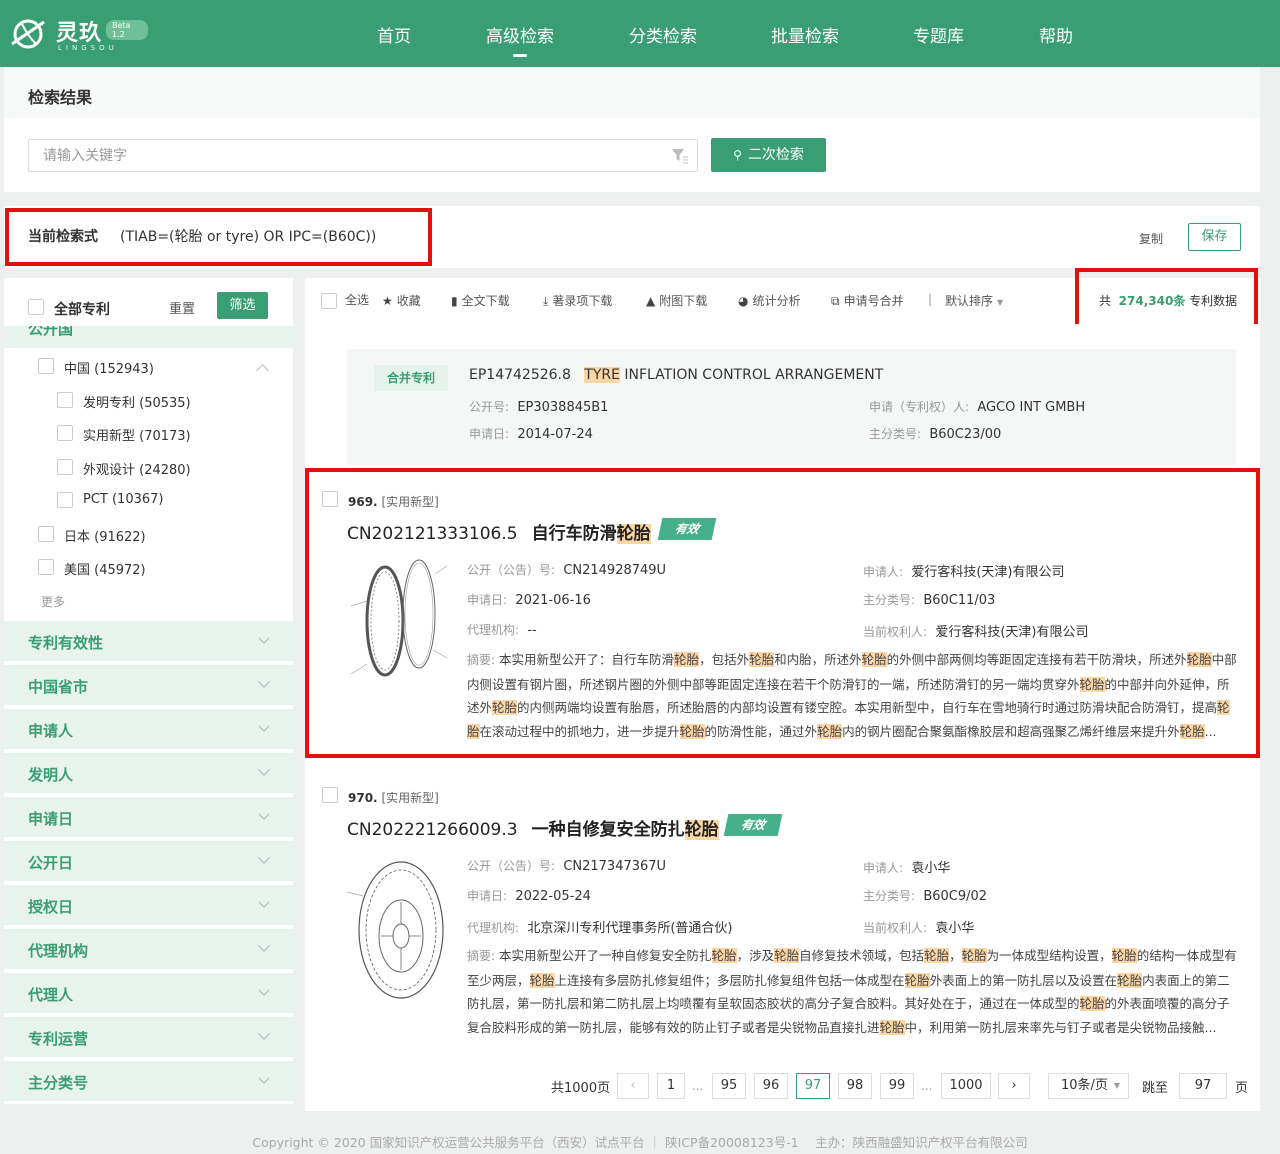  I want to click on field-value: CN217347367U, so click(615, 866).